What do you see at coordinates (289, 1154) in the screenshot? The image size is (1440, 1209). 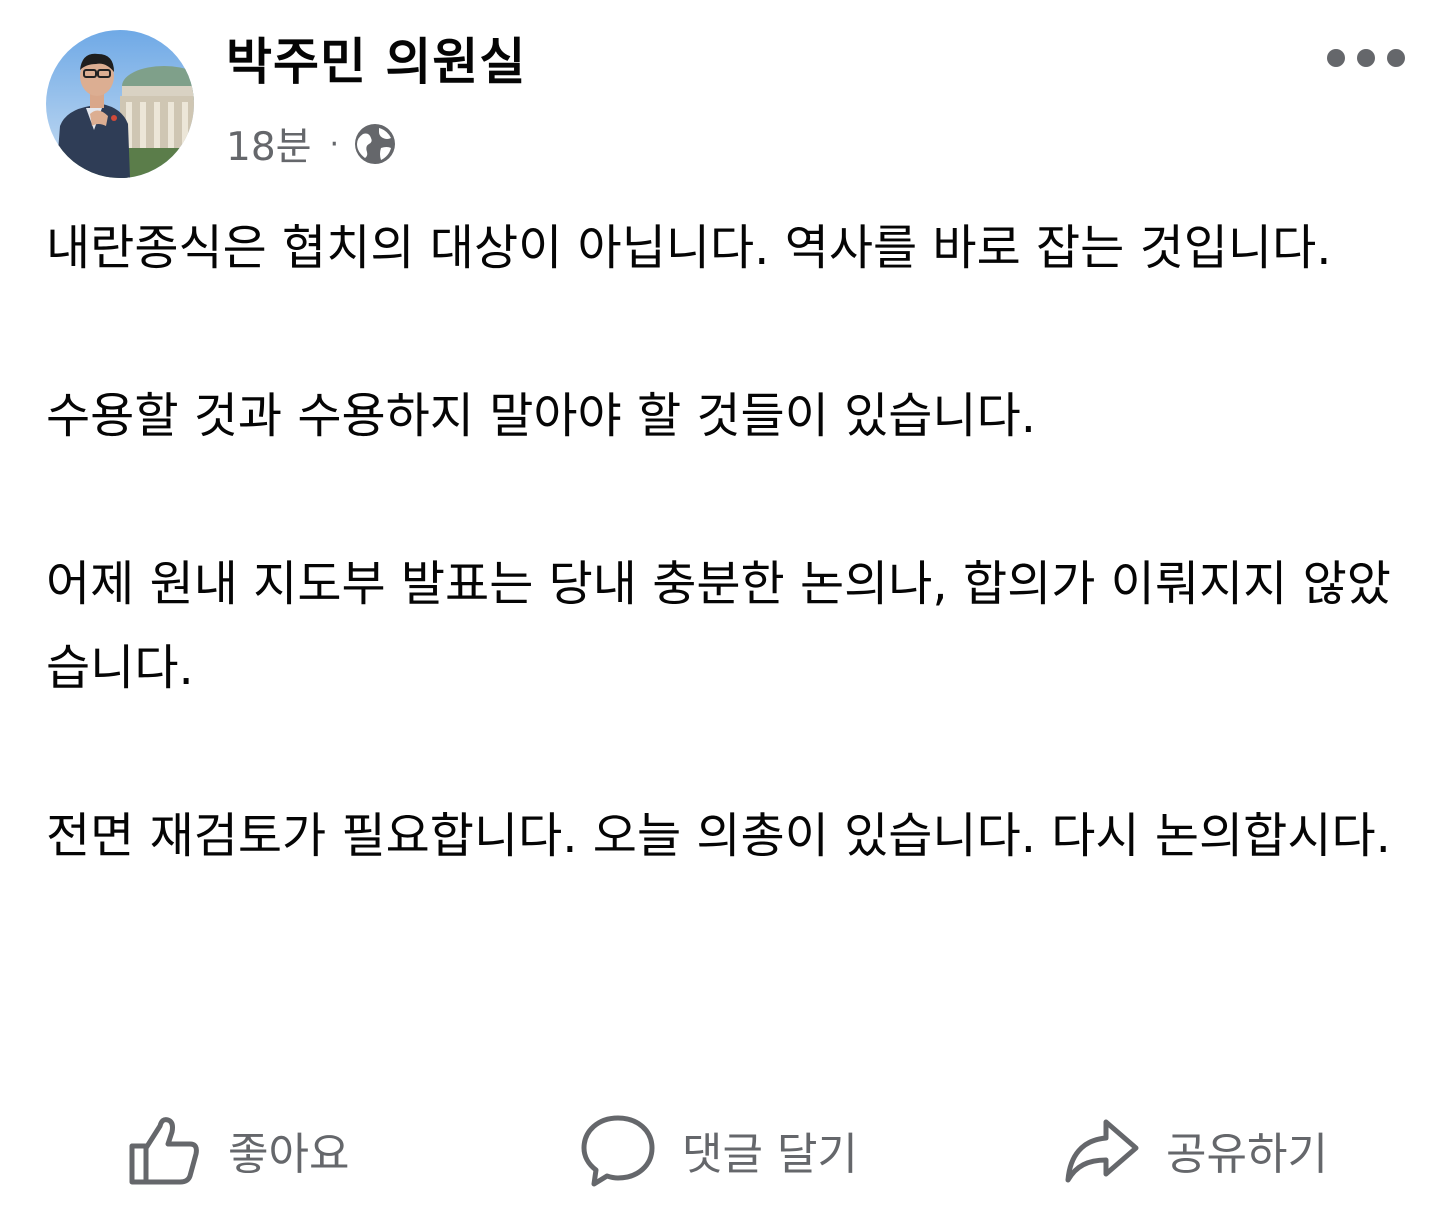 I see `like-label: 좋아요` at bounding box center [289, 1154].